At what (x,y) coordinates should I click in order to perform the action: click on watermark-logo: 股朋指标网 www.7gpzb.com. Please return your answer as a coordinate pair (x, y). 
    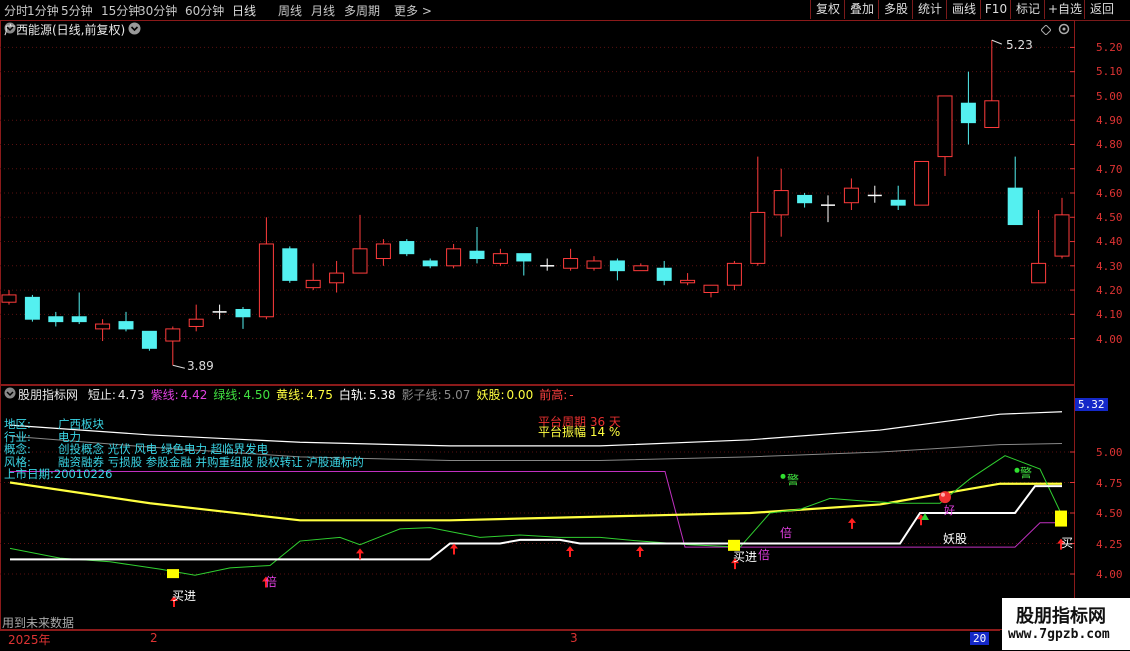
    Looking at the image, I should click on (1066, 624).